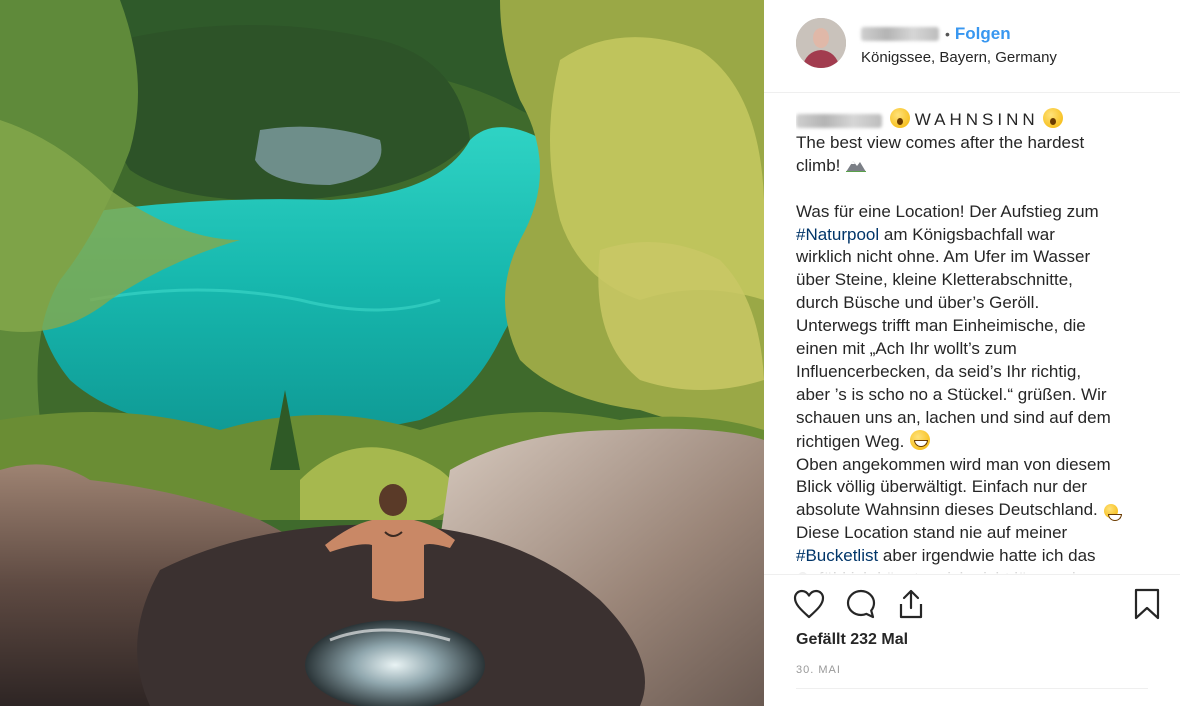 The height and width of the screenshot is (707, 1180). Describe the element at coordinates (939, 371) in the screenshot. I see `caption-text: Influencerbecken, da seid’s Ihr richtig,` at that location.